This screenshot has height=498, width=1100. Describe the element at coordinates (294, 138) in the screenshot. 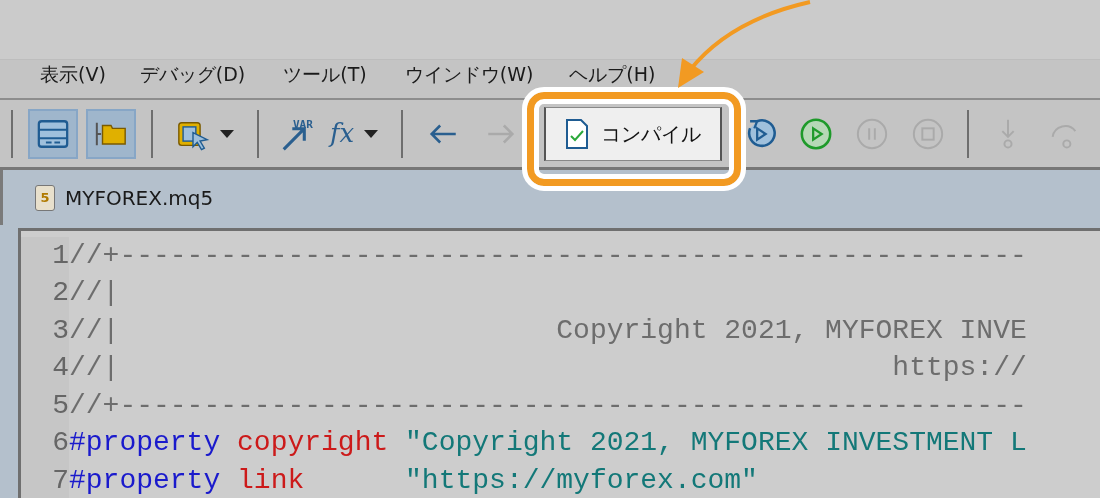

I see `arrow-up-right-icon` at that location.